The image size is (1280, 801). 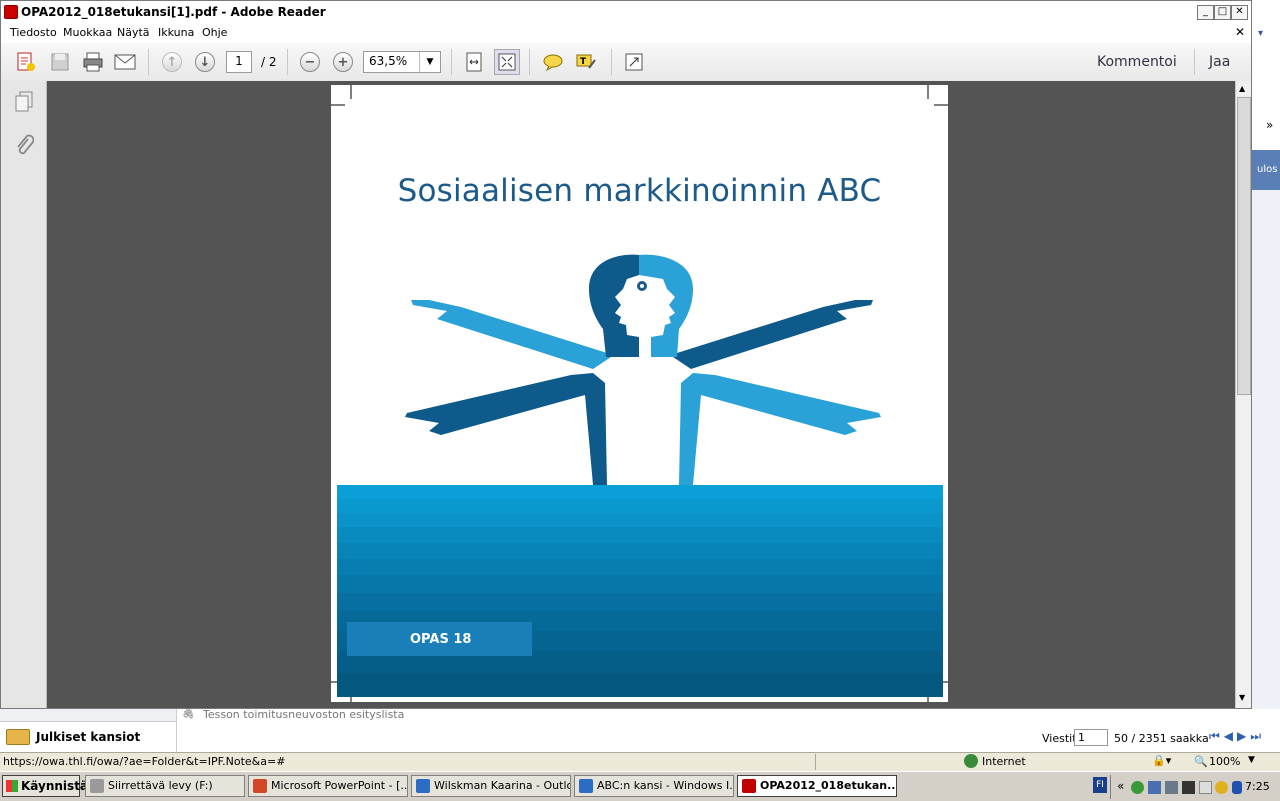 I want to click on zone-label: Internet, so click(x=1004, y=761).